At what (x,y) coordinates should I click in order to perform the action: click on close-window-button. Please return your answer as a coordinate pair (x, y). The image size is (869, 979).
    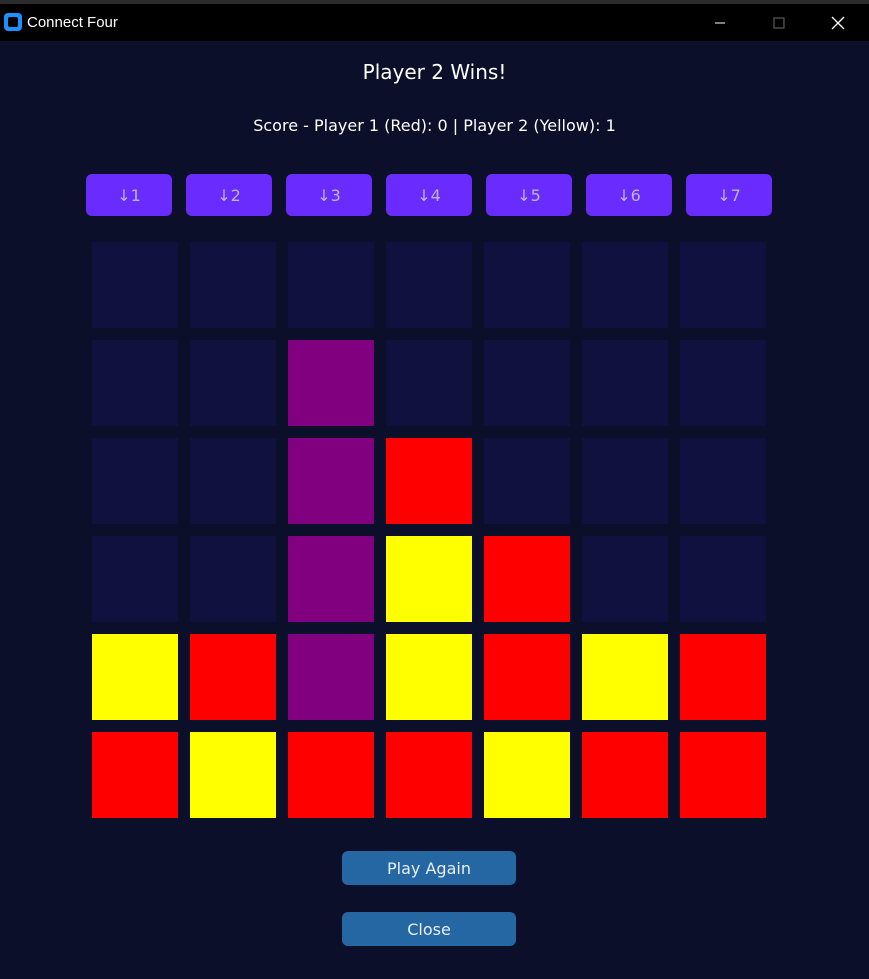
    Looking at the image, I should click on (838, 22).